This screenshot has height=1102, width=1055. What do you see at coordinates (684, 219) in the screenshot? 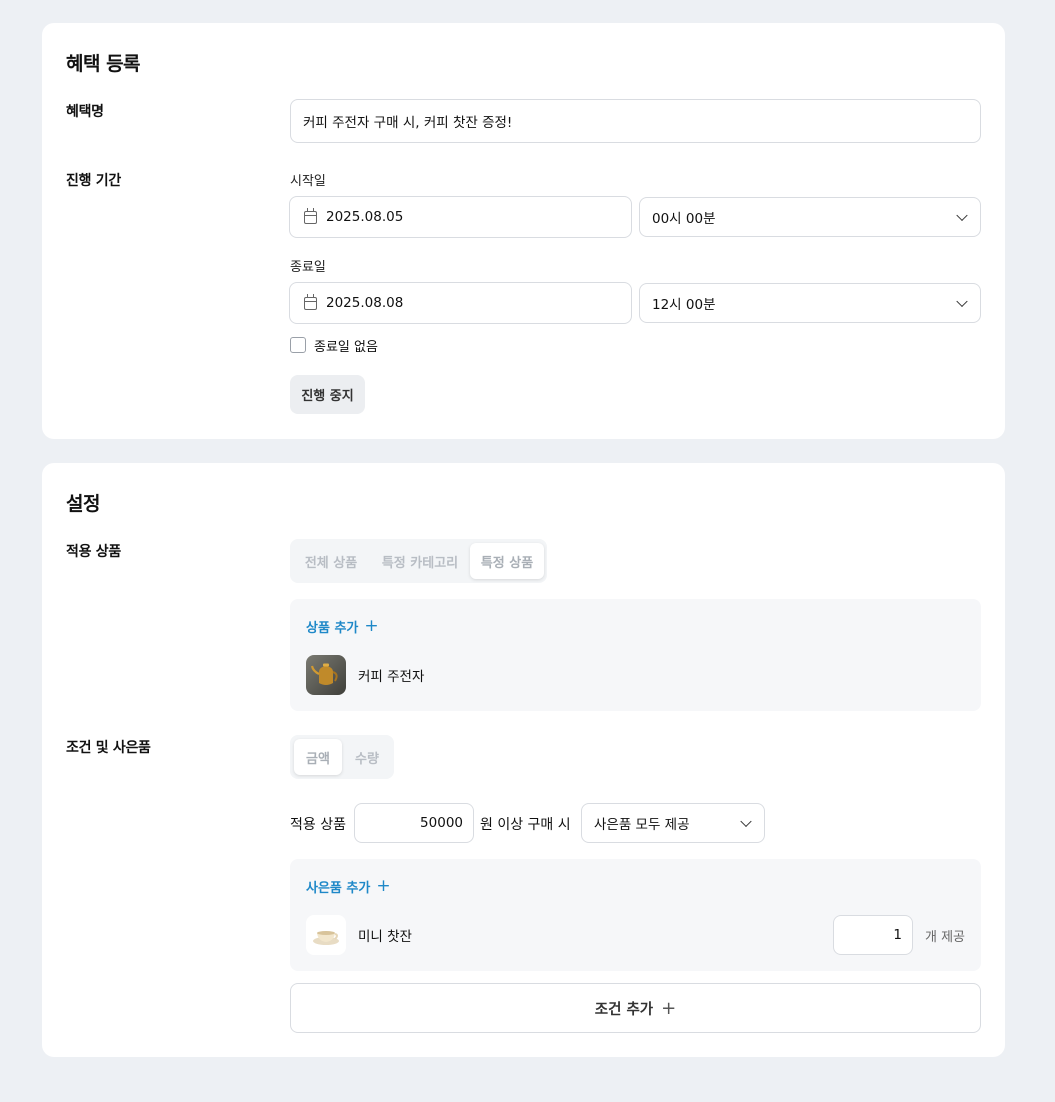
I see `start-time-value: 00시 00분` at bounding box center [684, 219].